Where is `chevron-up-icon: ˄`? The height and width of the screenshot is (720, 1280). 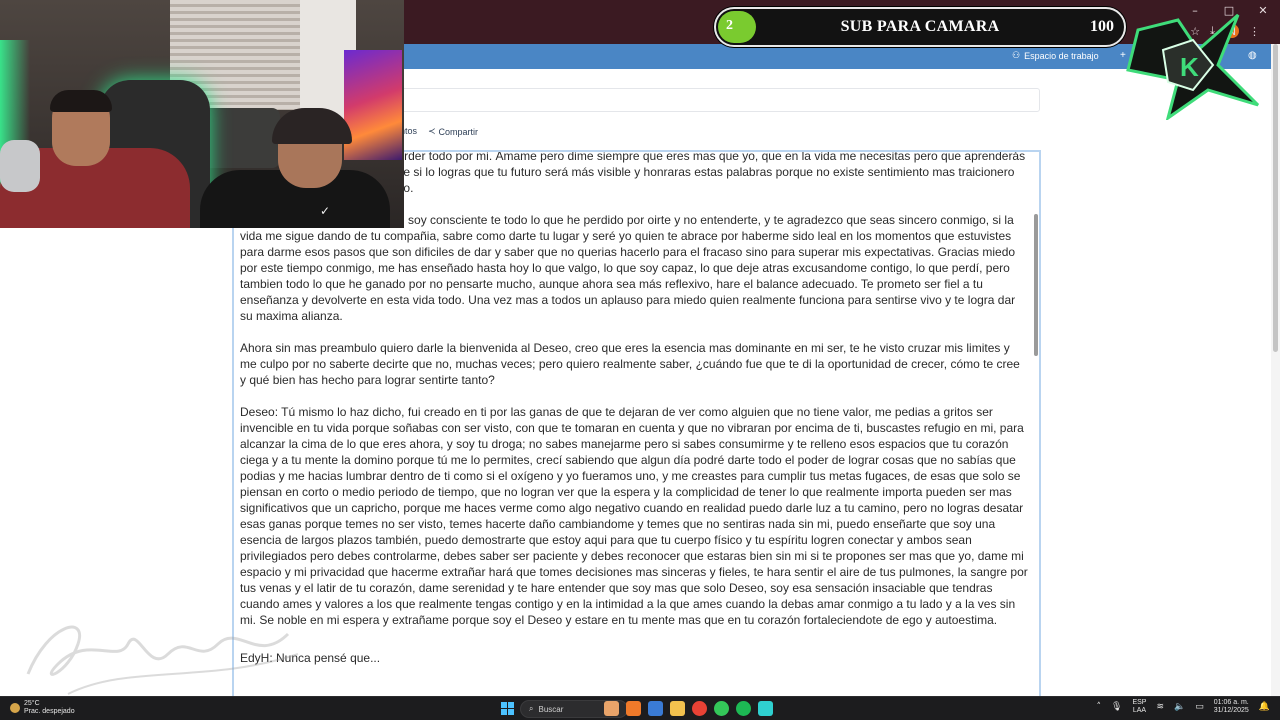 chevron-up-icon: ˄ is located at coordinates (1099, 707).